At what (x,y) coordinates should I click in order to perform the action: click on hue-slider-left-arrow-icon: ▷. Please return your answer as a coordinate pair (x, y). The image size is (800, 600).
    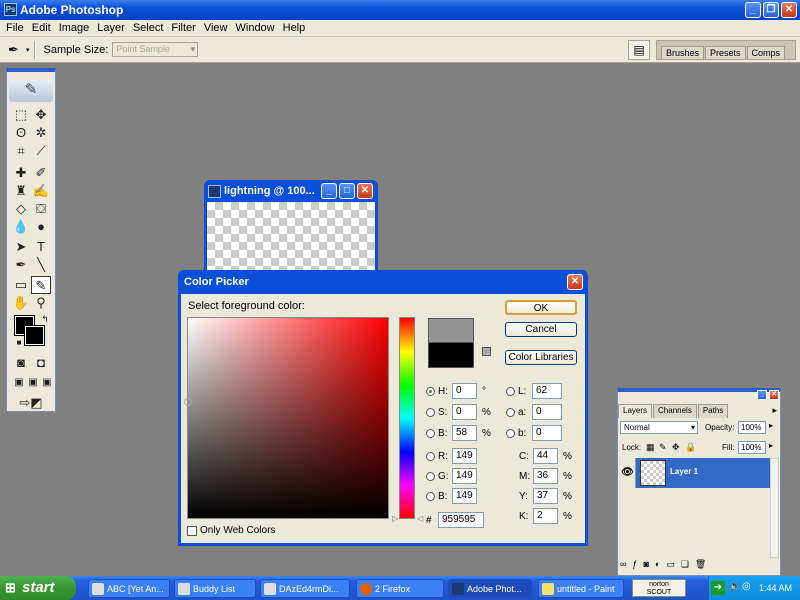
    Looking at the image, I should click on (395, 518).